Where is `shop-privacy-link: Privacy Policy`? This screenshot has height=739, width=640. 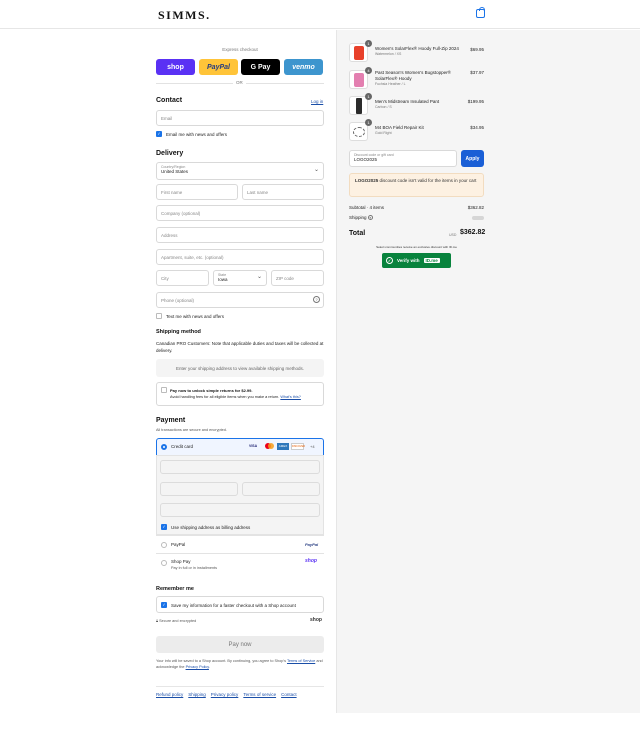 shop-privacy-link: Privacy Policy is located at coordinates (197, 667).